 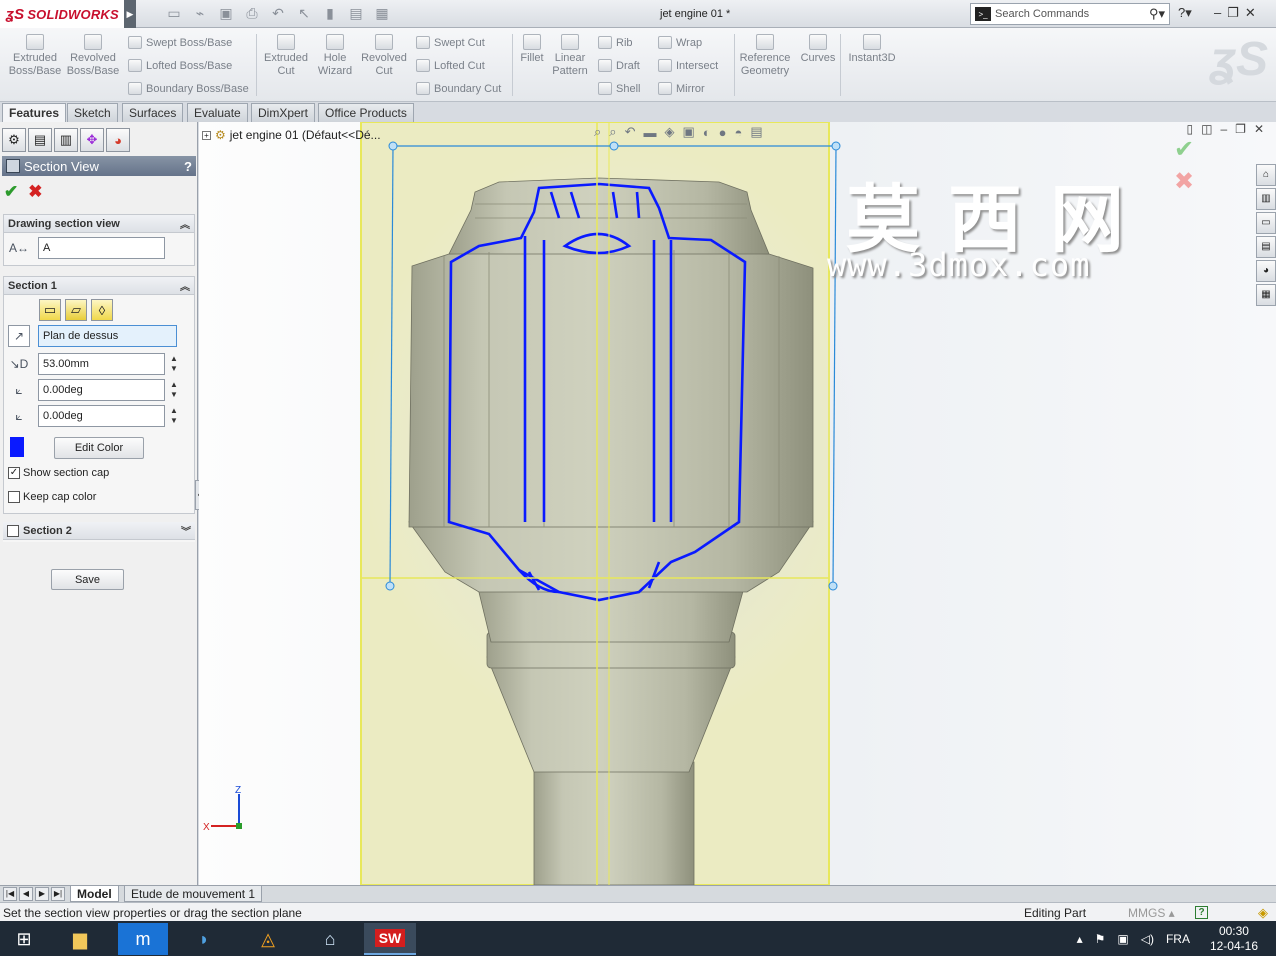 I want to click on keep-cap-color-checkbox: Keep cap color, so click(x=52, y=497).